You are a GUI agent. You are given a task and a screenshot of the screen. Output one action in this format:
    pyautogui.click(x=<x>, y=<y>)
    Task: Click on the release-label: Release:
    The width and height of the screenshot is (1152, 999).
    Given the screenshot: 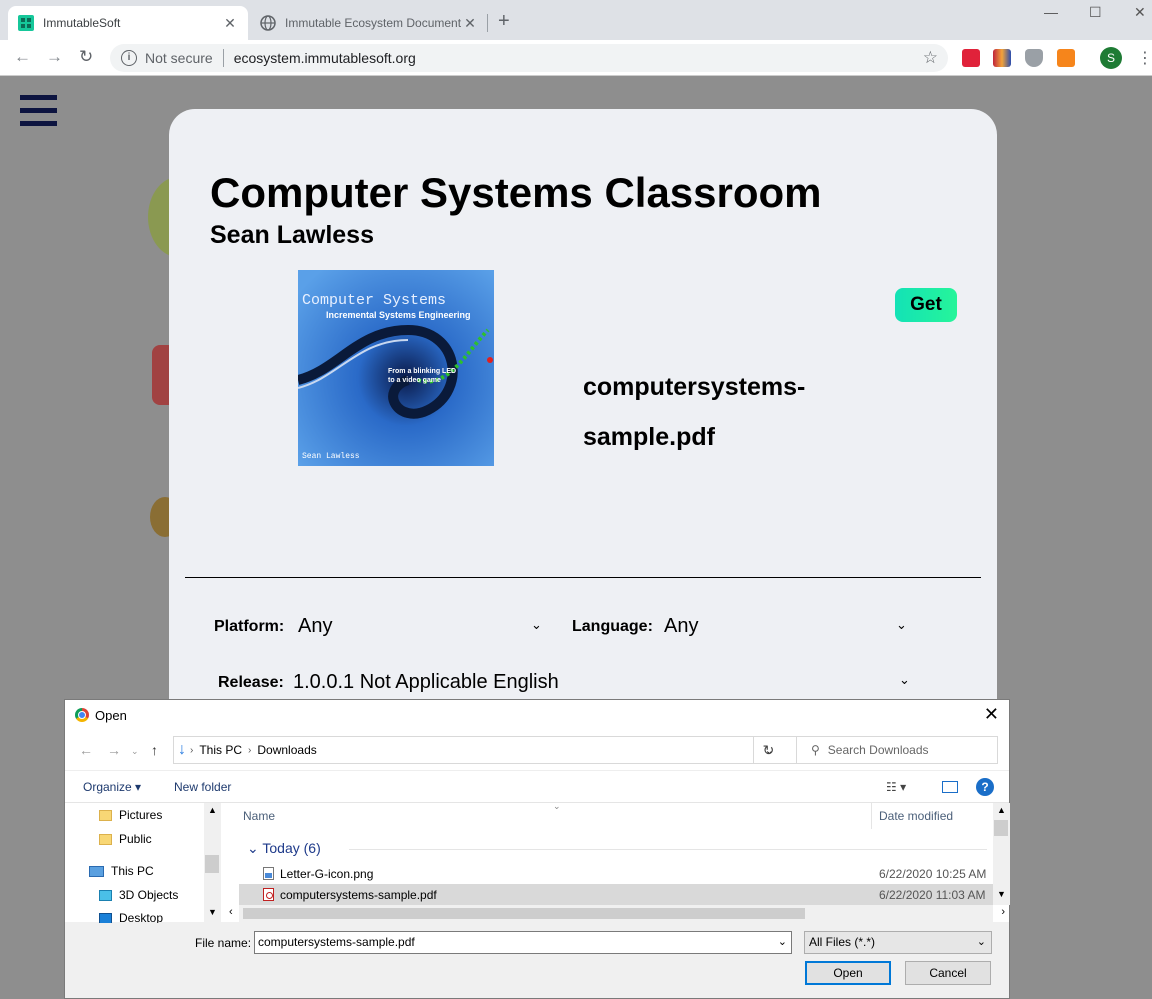 What is the action you would take?
    pyautogui.click(x=251, y=682)
    